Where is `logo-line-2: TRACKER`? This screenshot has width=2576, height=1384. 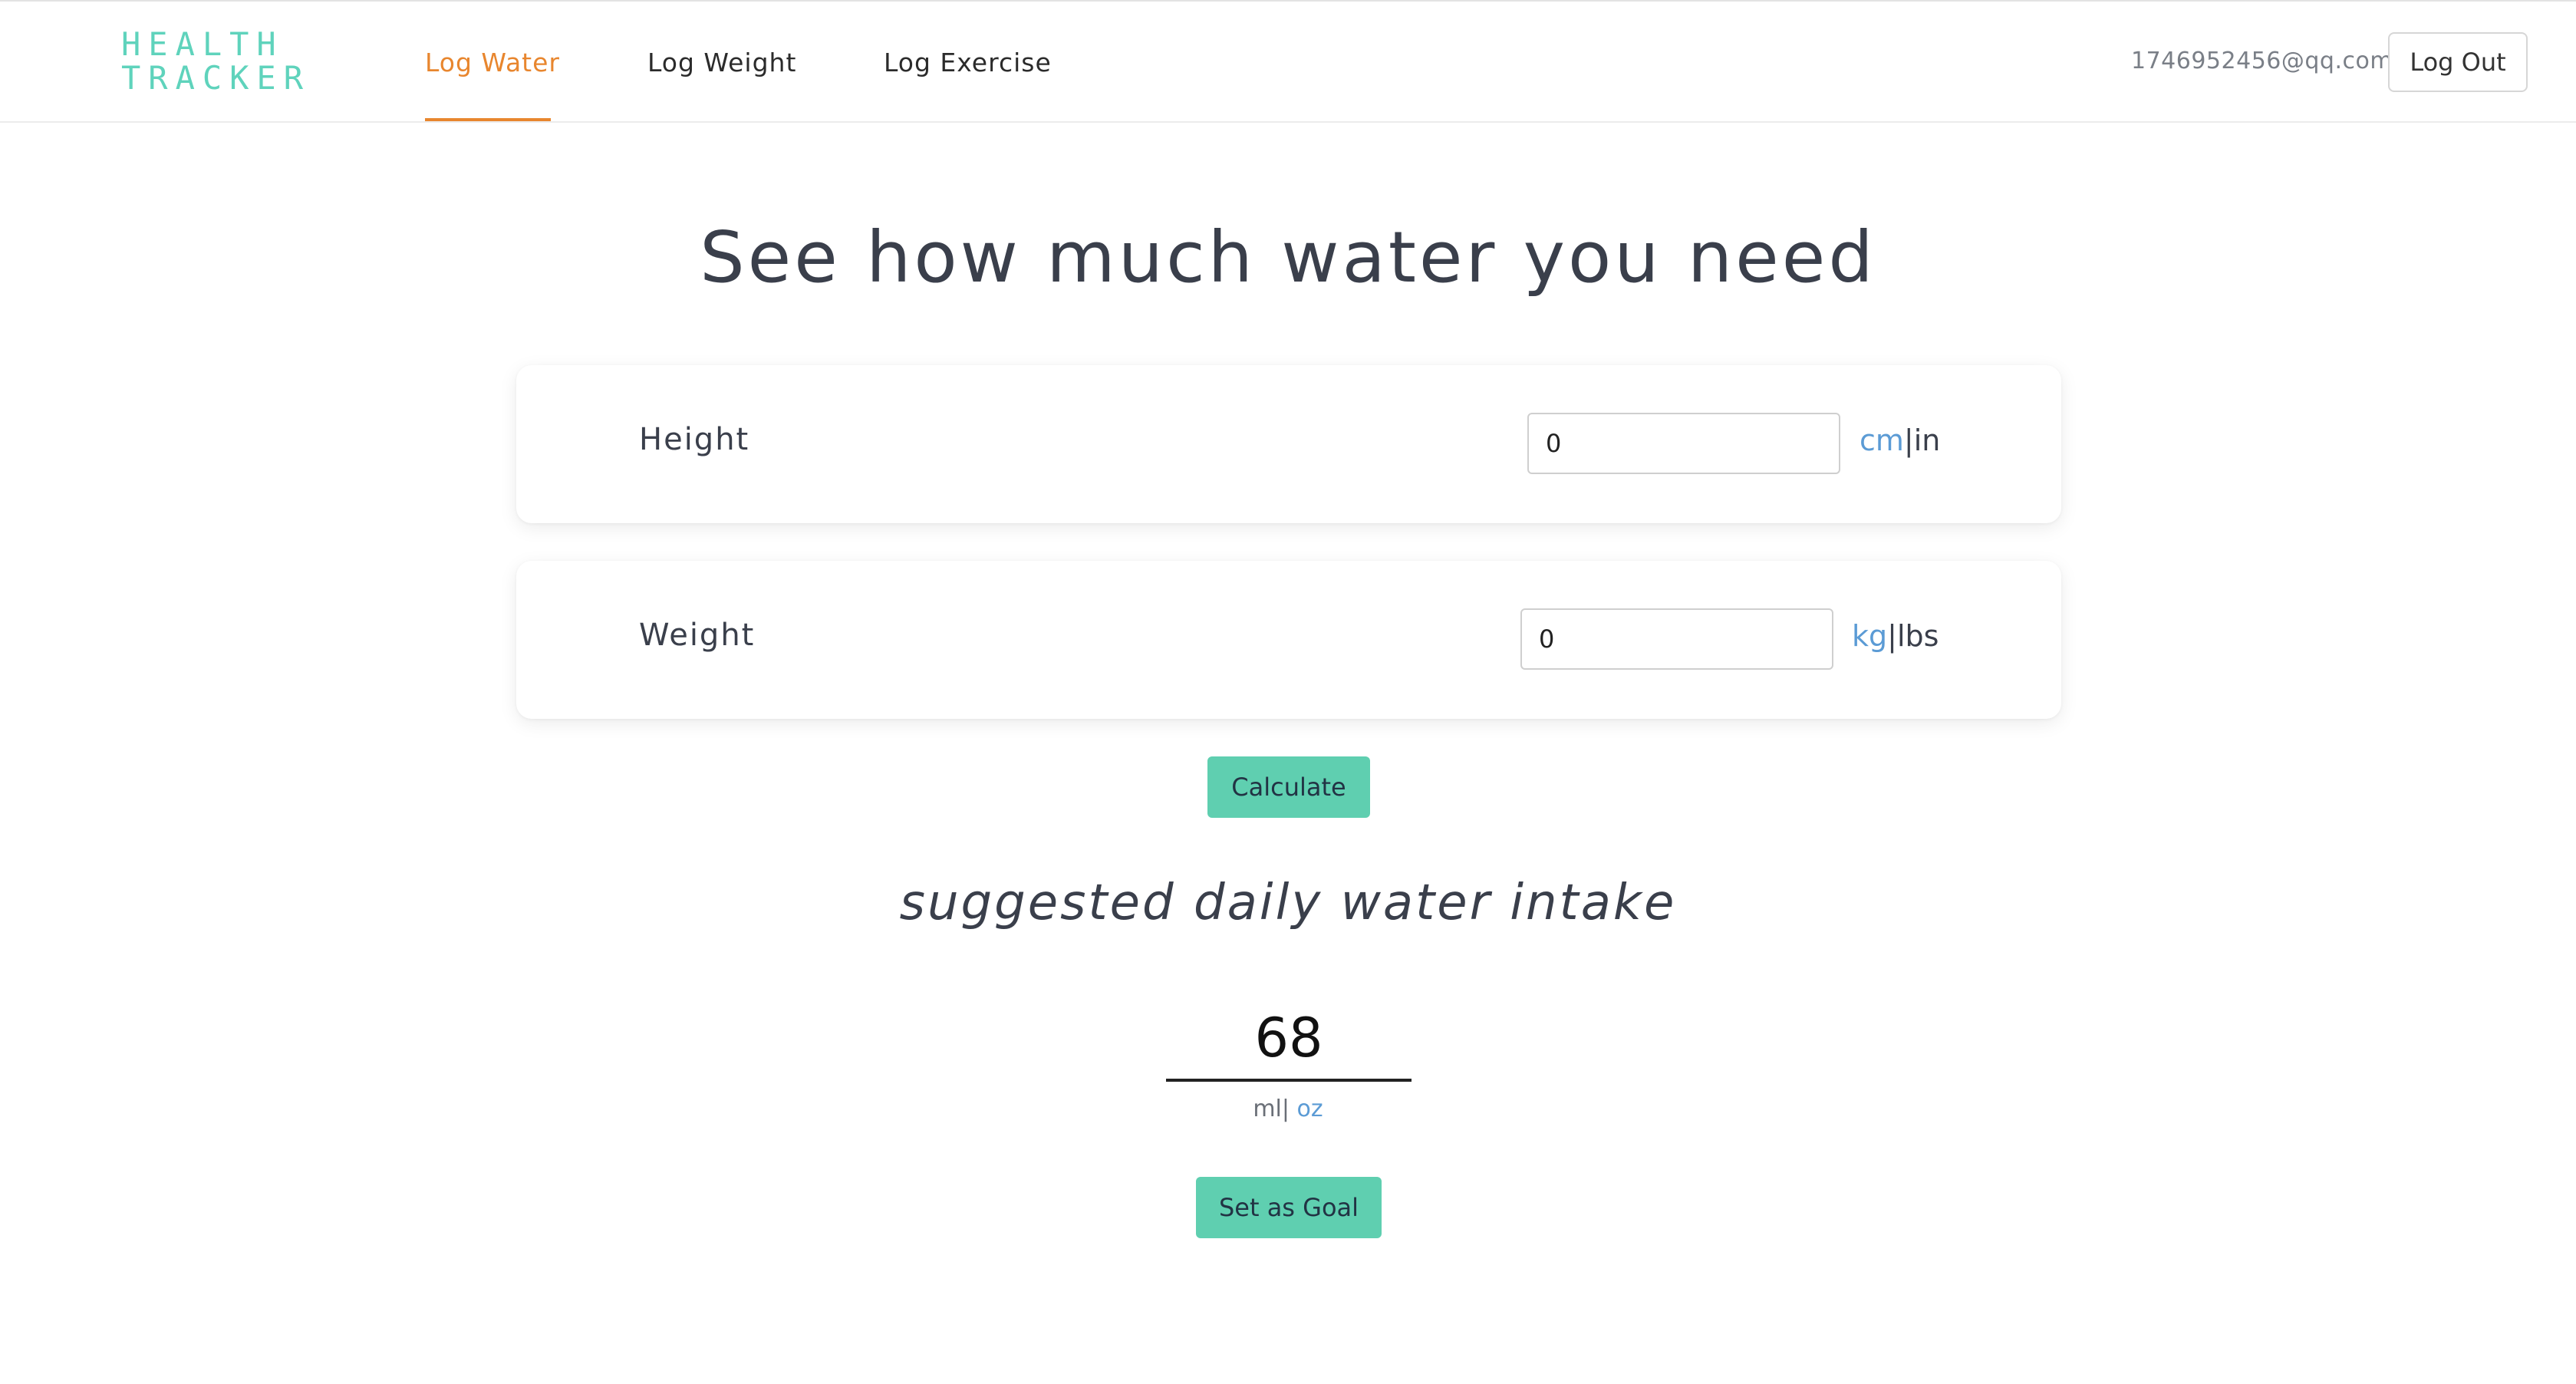 logo-line-2: TRACKER is located at coordinates (216, 78).